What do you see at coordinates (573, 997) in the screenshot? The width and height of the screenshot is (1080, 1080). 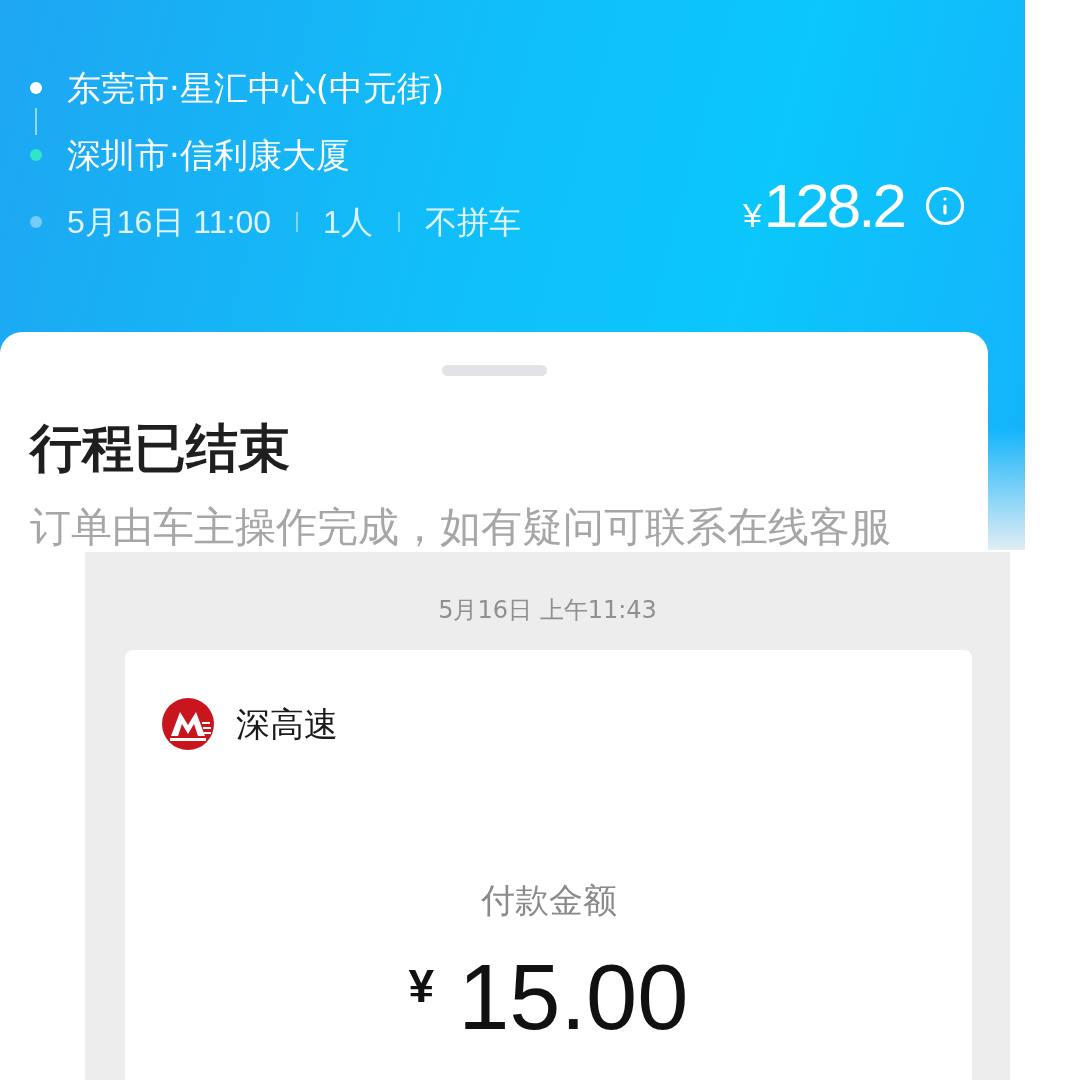 I see `amount-value: 15.00` at bounding box center [573, 997].